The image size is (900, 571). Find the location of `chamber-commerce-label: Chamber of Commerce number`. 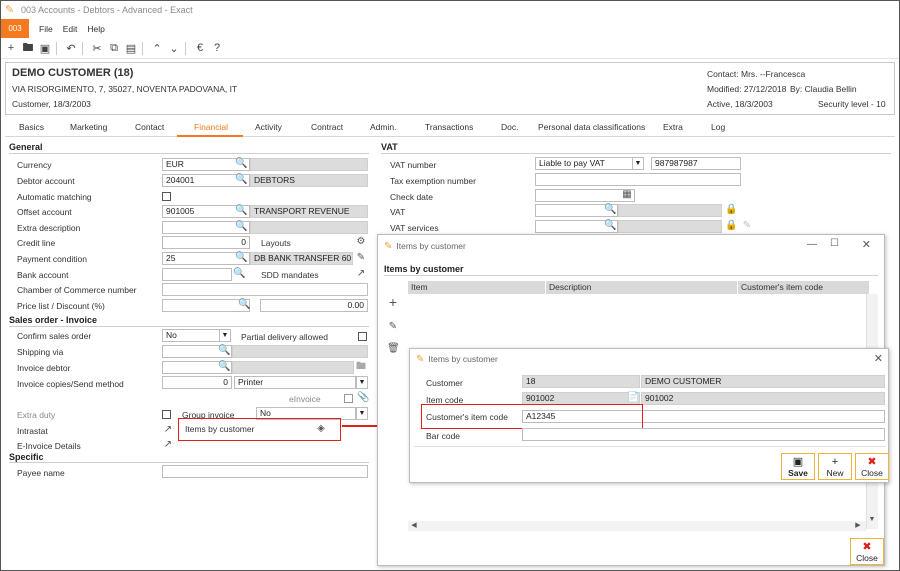

chamber-commerce-label: Chamber of Commerce number is located at coordinates (77, 290).